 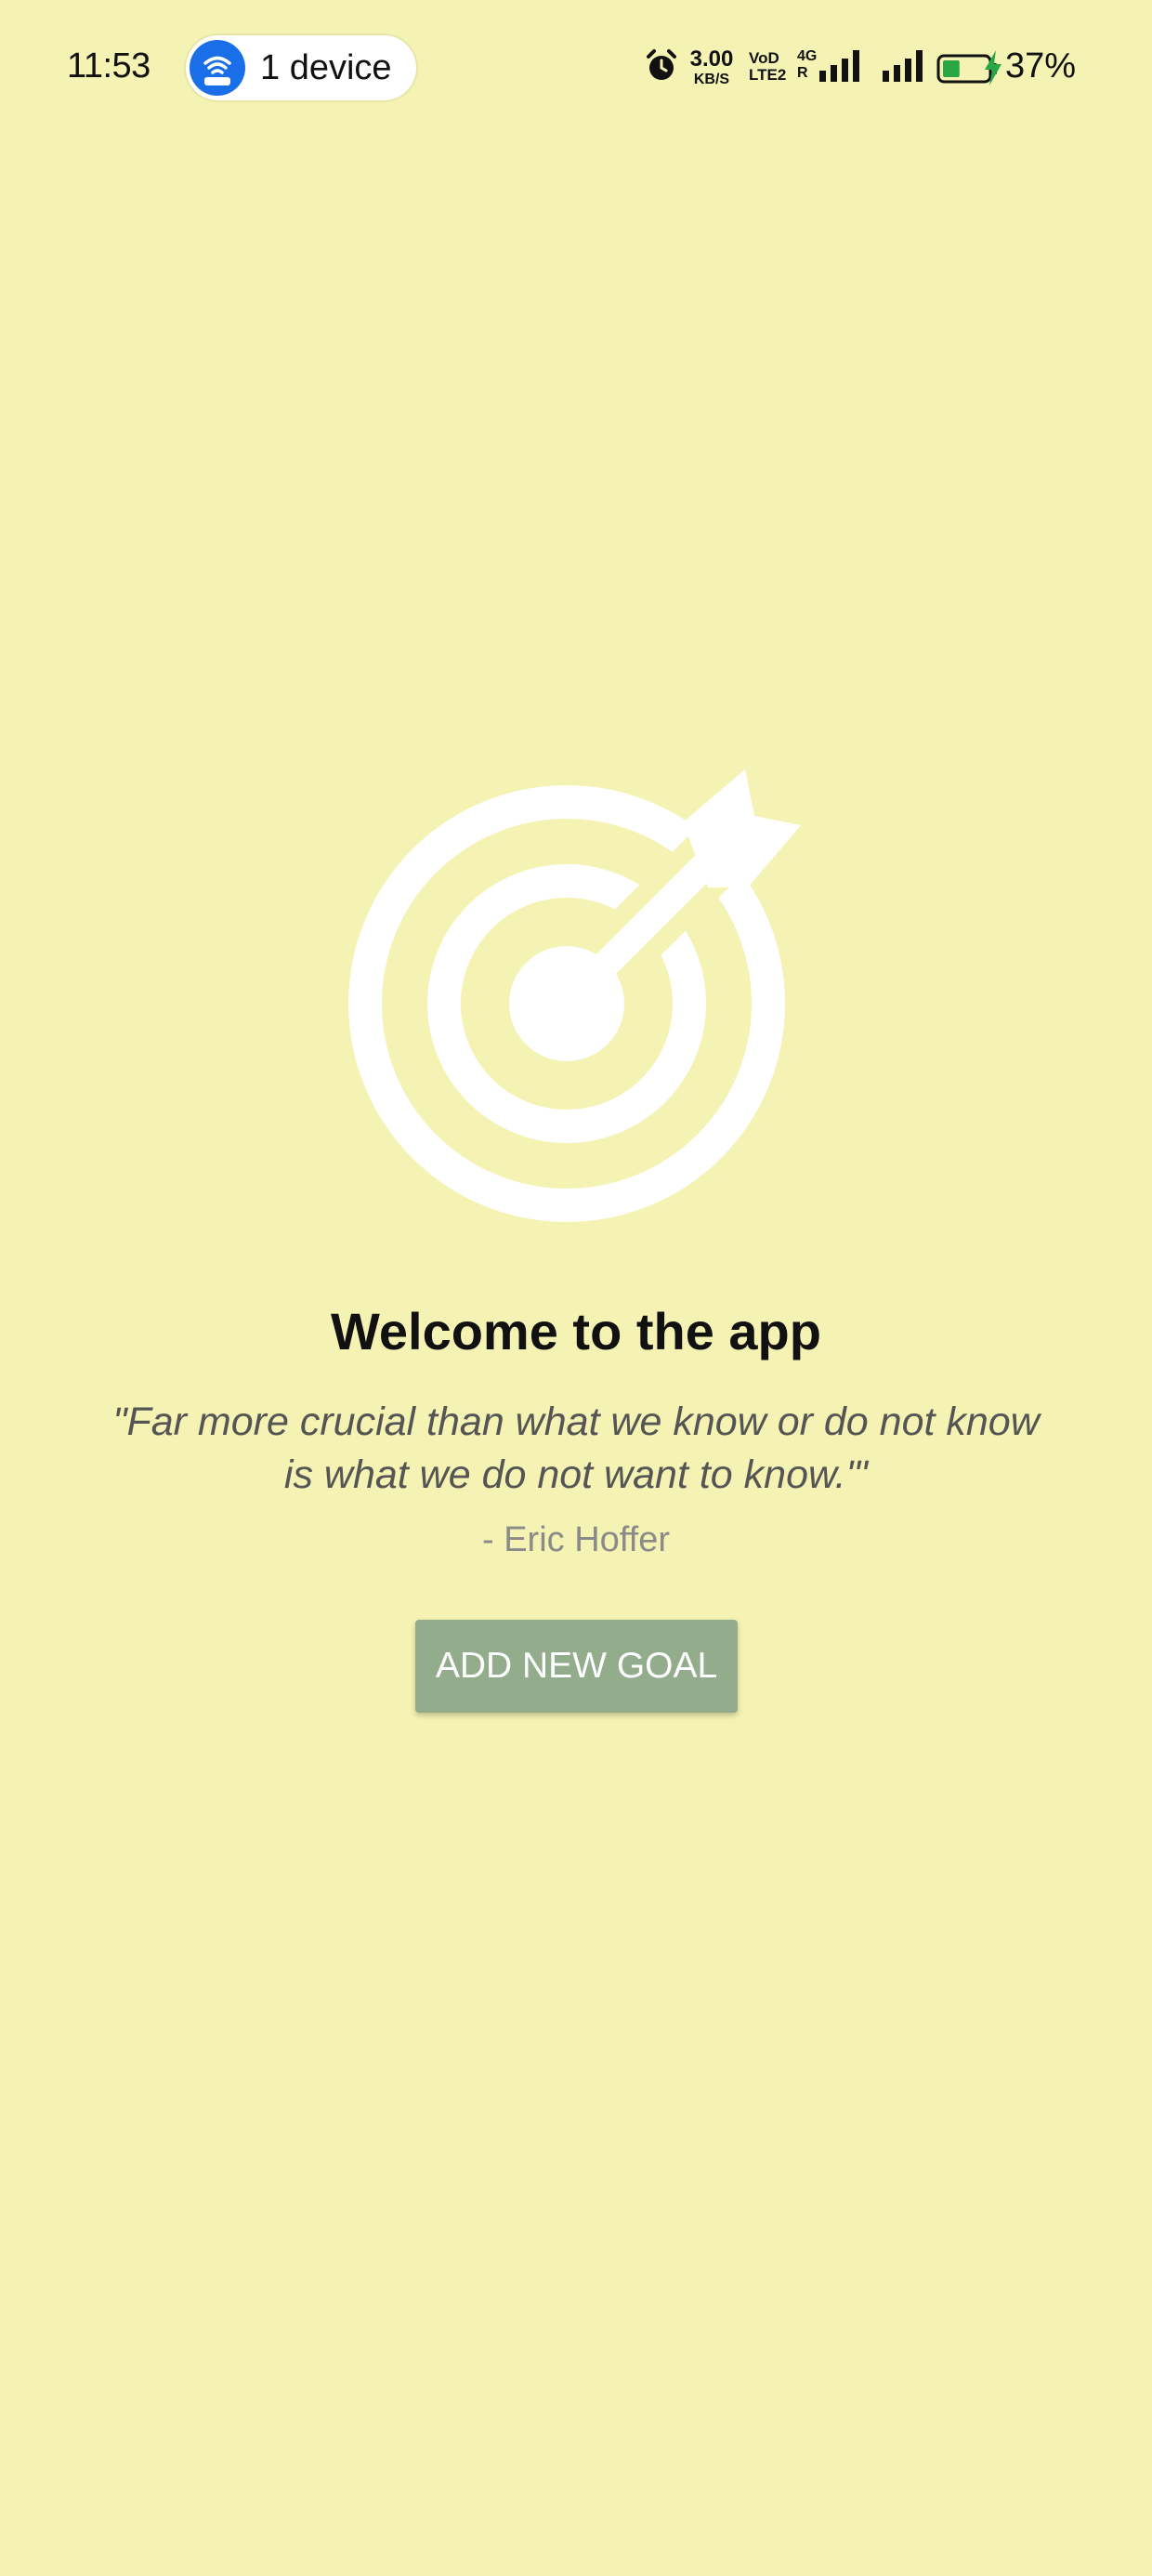 I want to click on network-type-indicator: 4G R, so click(x=807, y=64).